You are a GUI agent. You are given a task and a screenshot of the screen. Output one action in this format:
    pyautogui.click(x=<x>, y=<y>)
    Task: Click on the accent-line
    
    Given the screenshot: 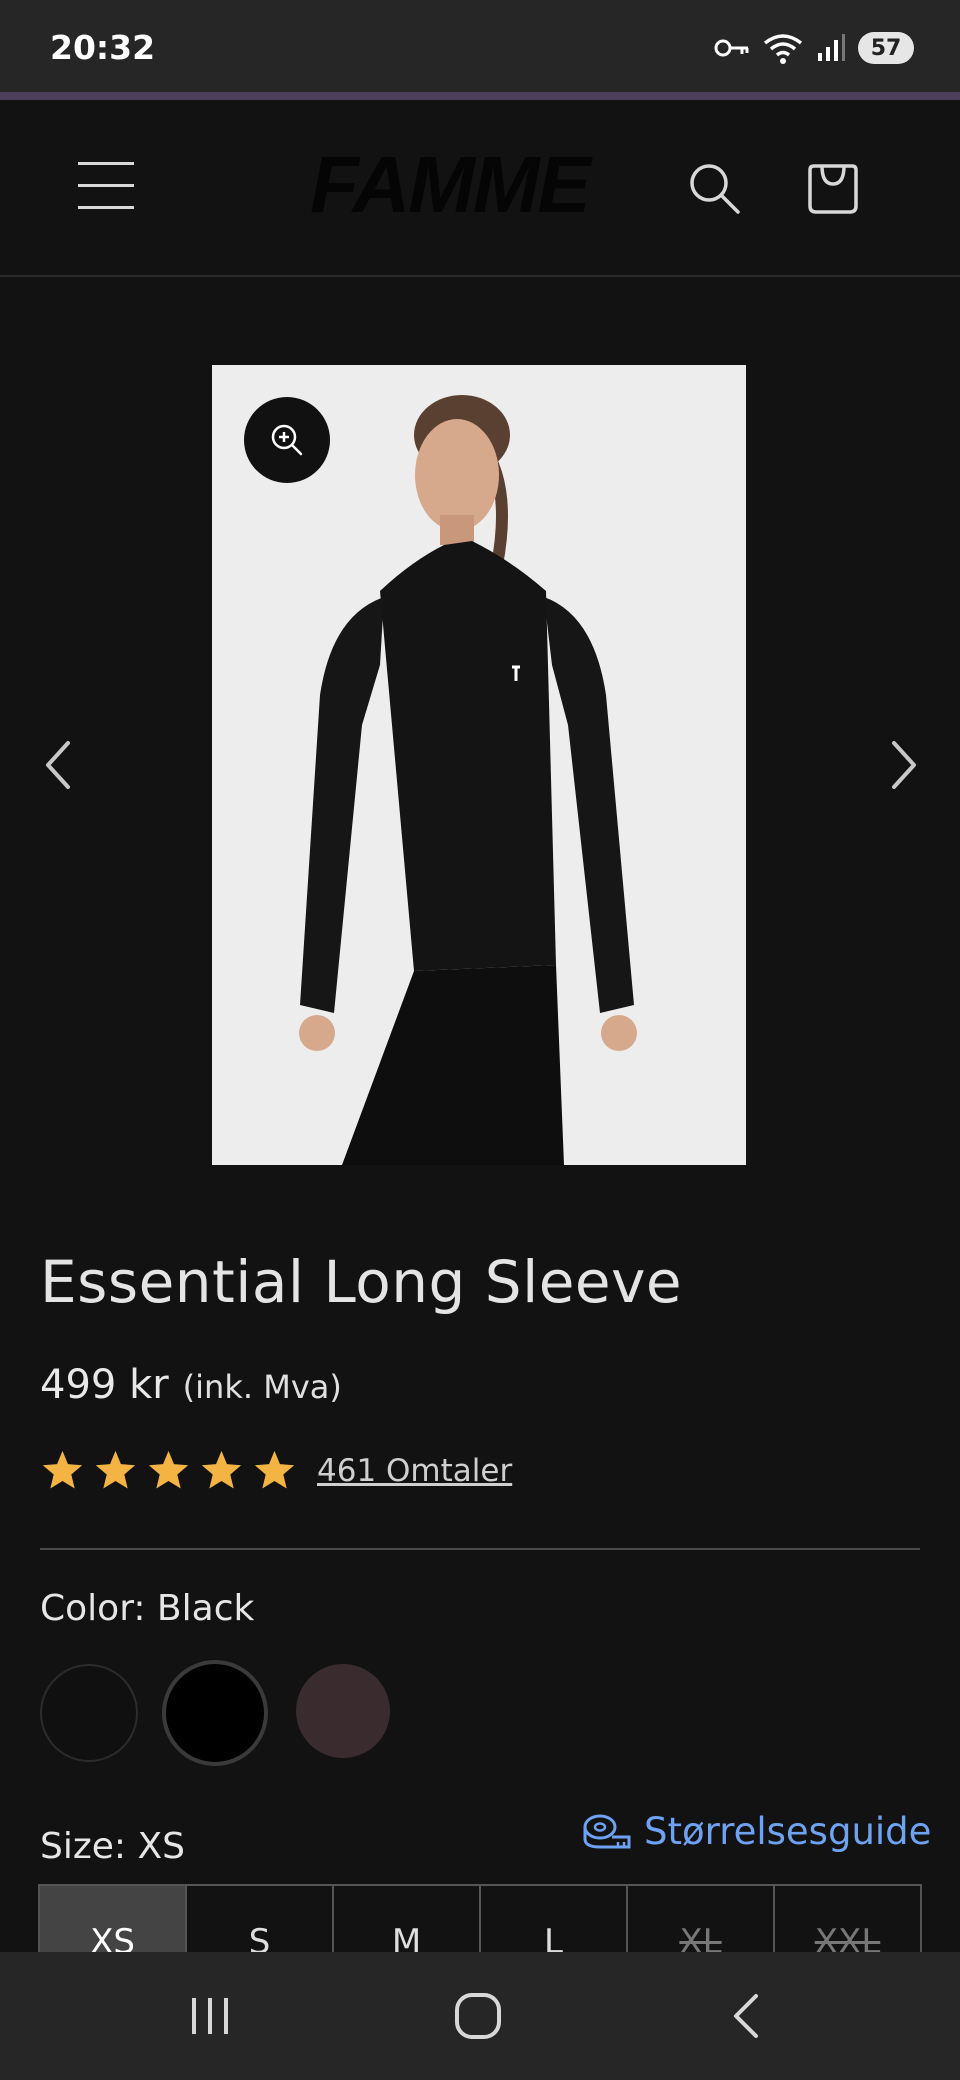 What is the action you would take?
    pyautogui.click(x=480, y=96)
    